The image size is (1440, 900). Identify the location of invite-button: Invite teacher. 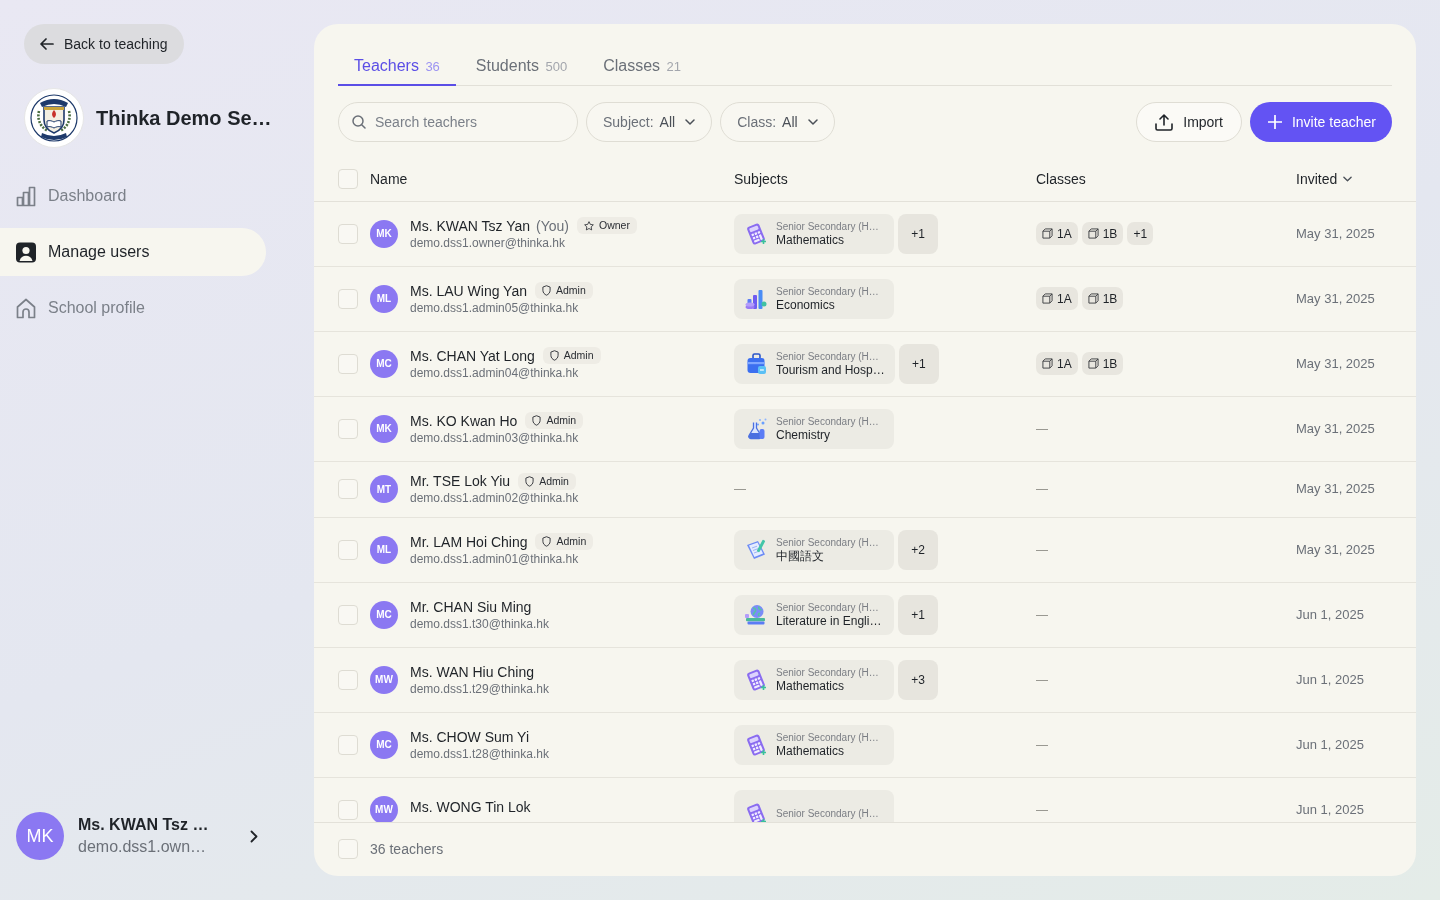
(1320, 122).